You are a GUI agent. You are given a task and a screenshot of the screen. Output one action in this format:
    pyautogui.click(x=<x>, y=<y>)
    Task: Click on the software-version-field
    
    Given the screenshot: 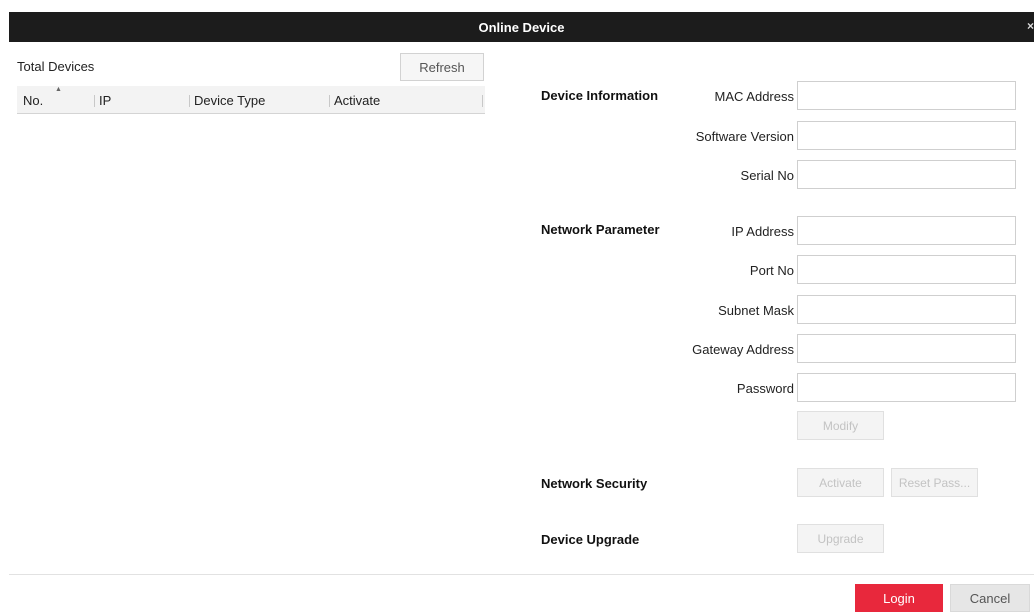 What is the action you would take?
    pyautogui.click(x=906, y=135)
    